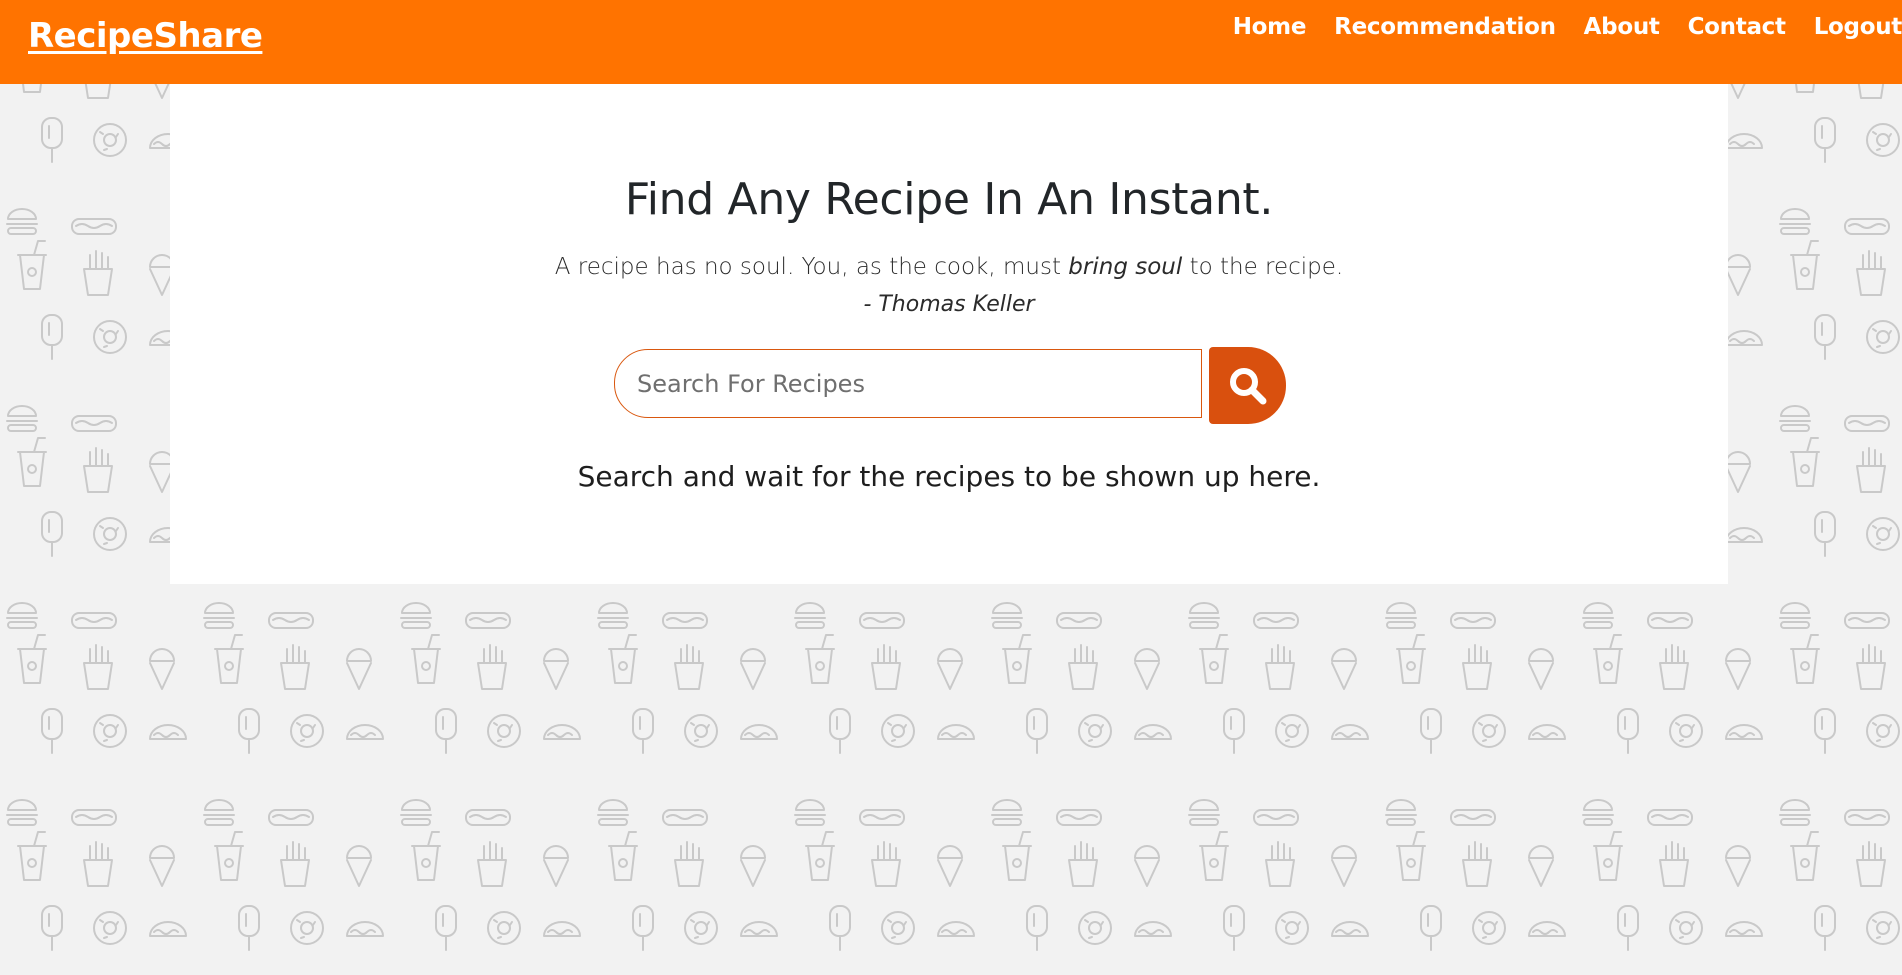 This screenshot has width=1902, height=975. What do you see at coordinates (1445, 27) in the screenshot?
I see `nav-recommendation: Recommendation` at bounding box center [1445, 27].